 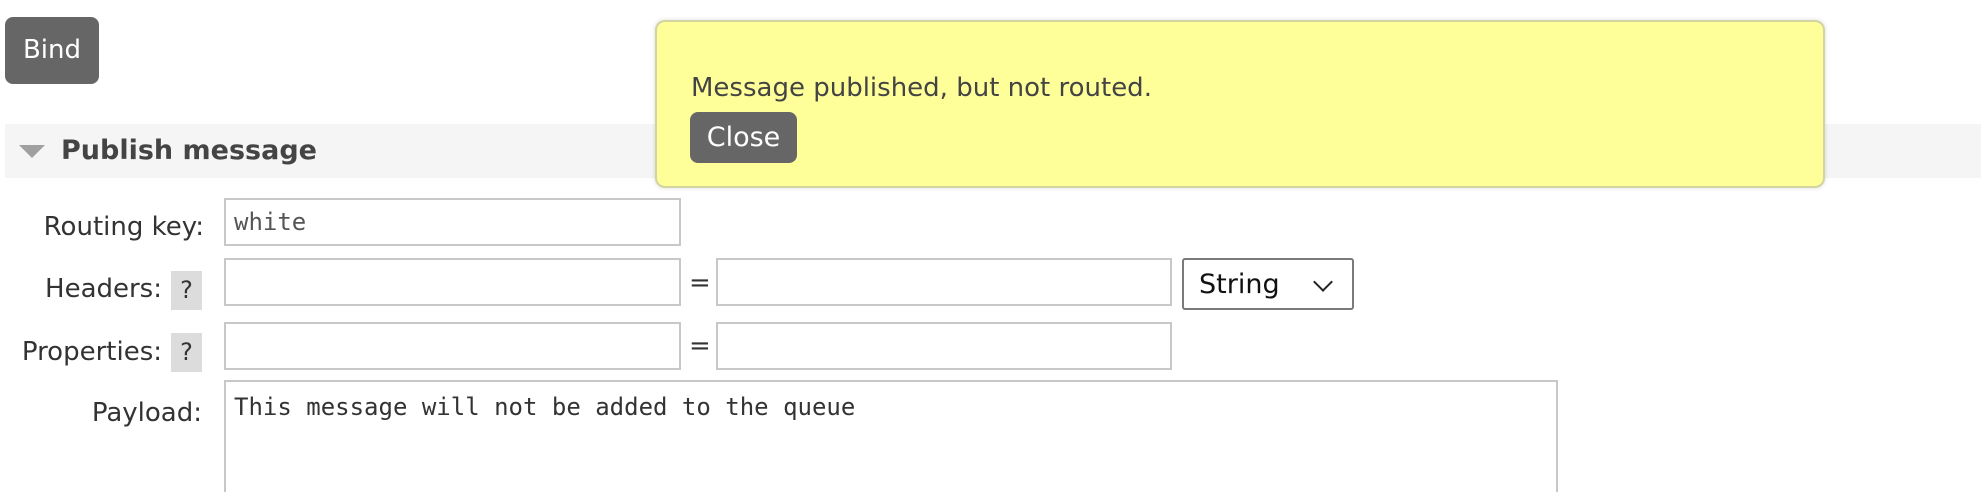 What do you see at coordinates (700, 346) in the screenshot?
I see `properties-equals: =` at bounding box center [700, 346].